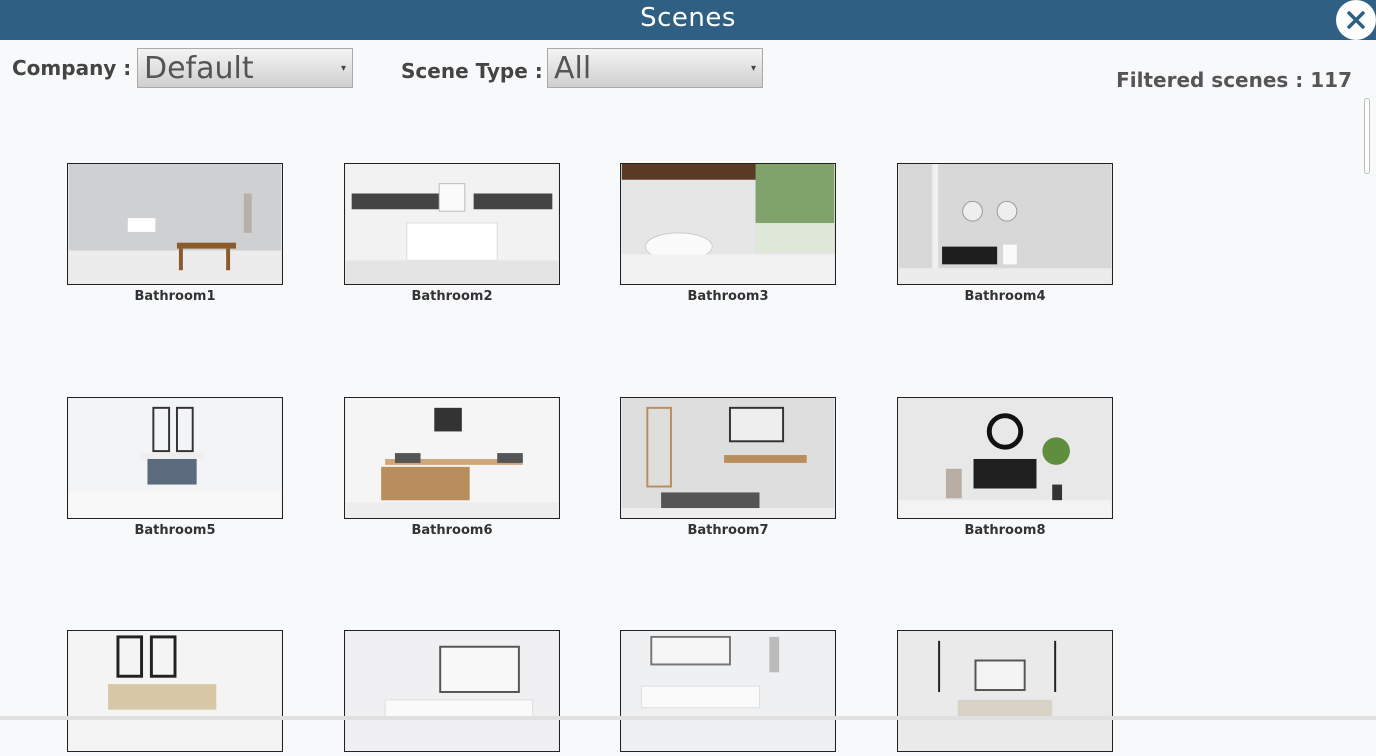 The height and width of the screenshot is (756, 1376). Describe the element at coordinates (728, 530) in the screenshot. I see `scene-label: Bathroom7` at that location.